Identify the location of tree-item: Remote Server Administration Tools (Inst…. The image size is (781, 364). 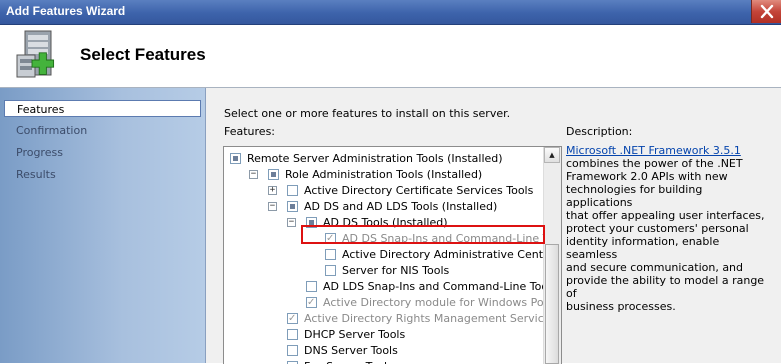
(383, 159).